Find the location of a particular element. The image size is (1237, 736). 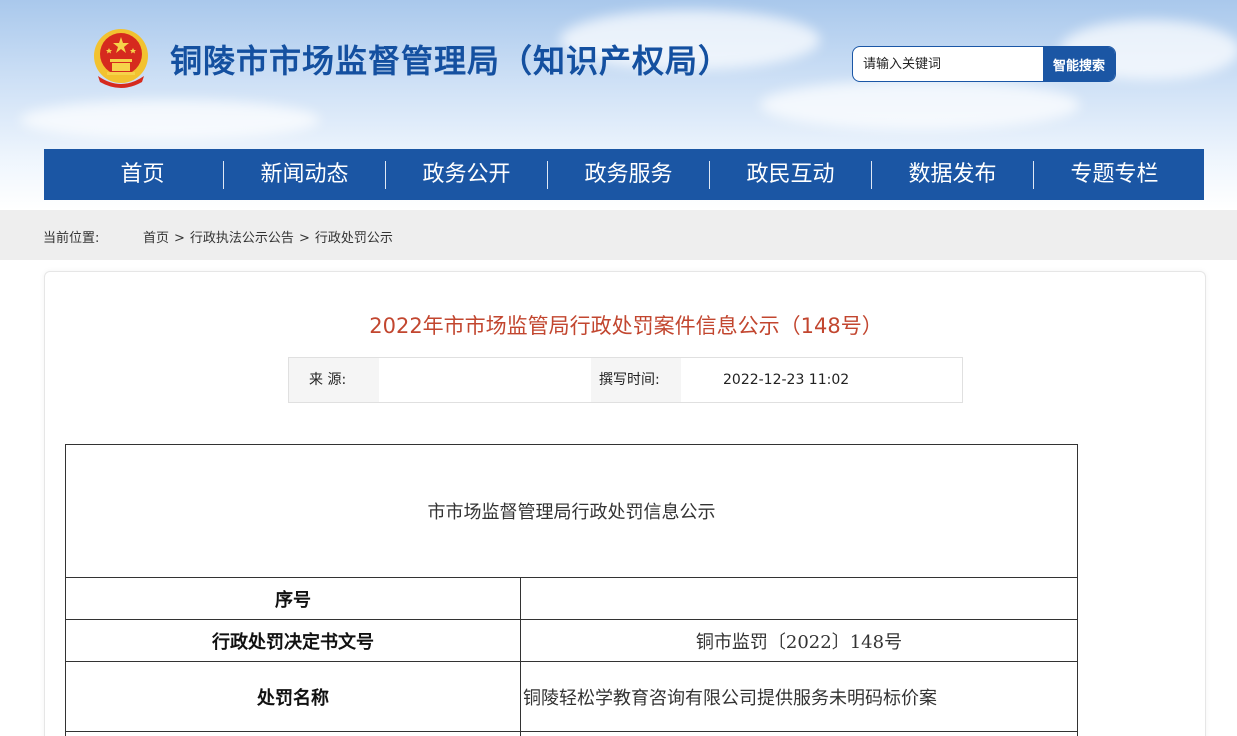

row-value: 铜市监罚〔2022〕148号 is located at coordinates (799, 640).